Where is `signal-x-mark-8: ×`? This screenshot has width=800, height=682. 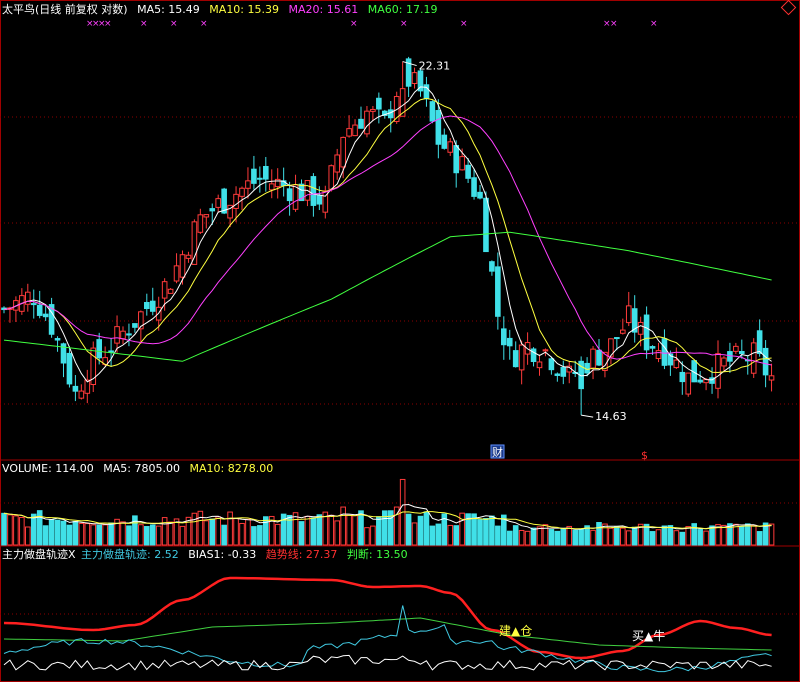 signal-x-mark-8: × is located at coordinates (404, 24).